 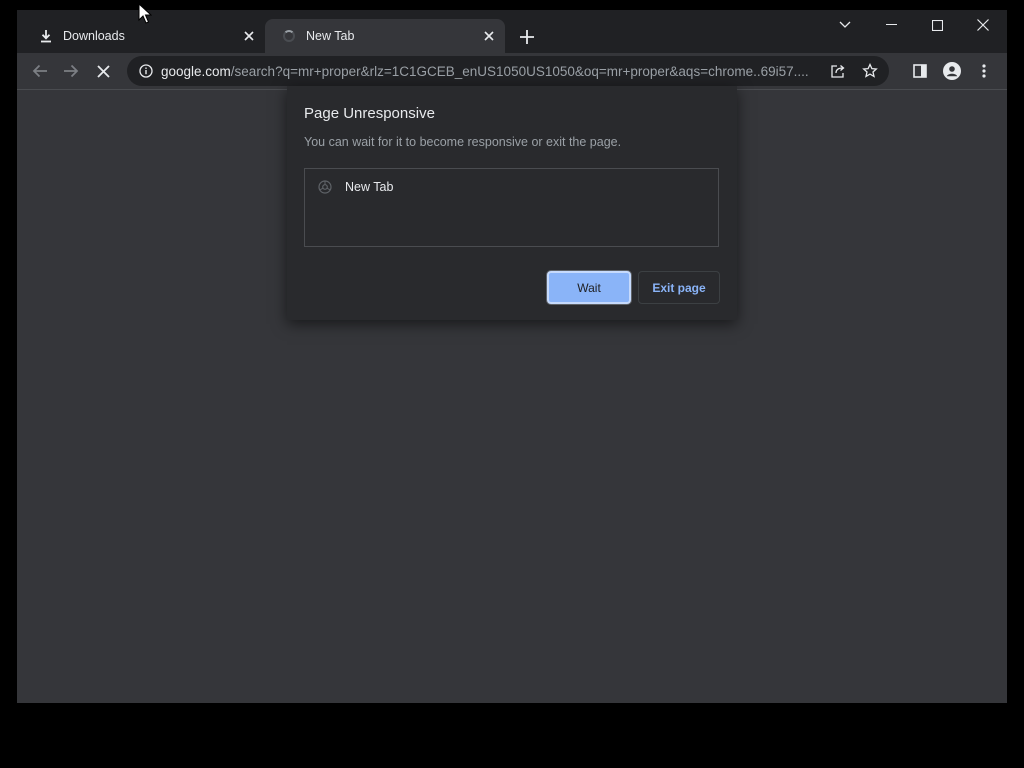 I want to click on dialog-title: Page Unresponsive, so click(x=369, y=113).